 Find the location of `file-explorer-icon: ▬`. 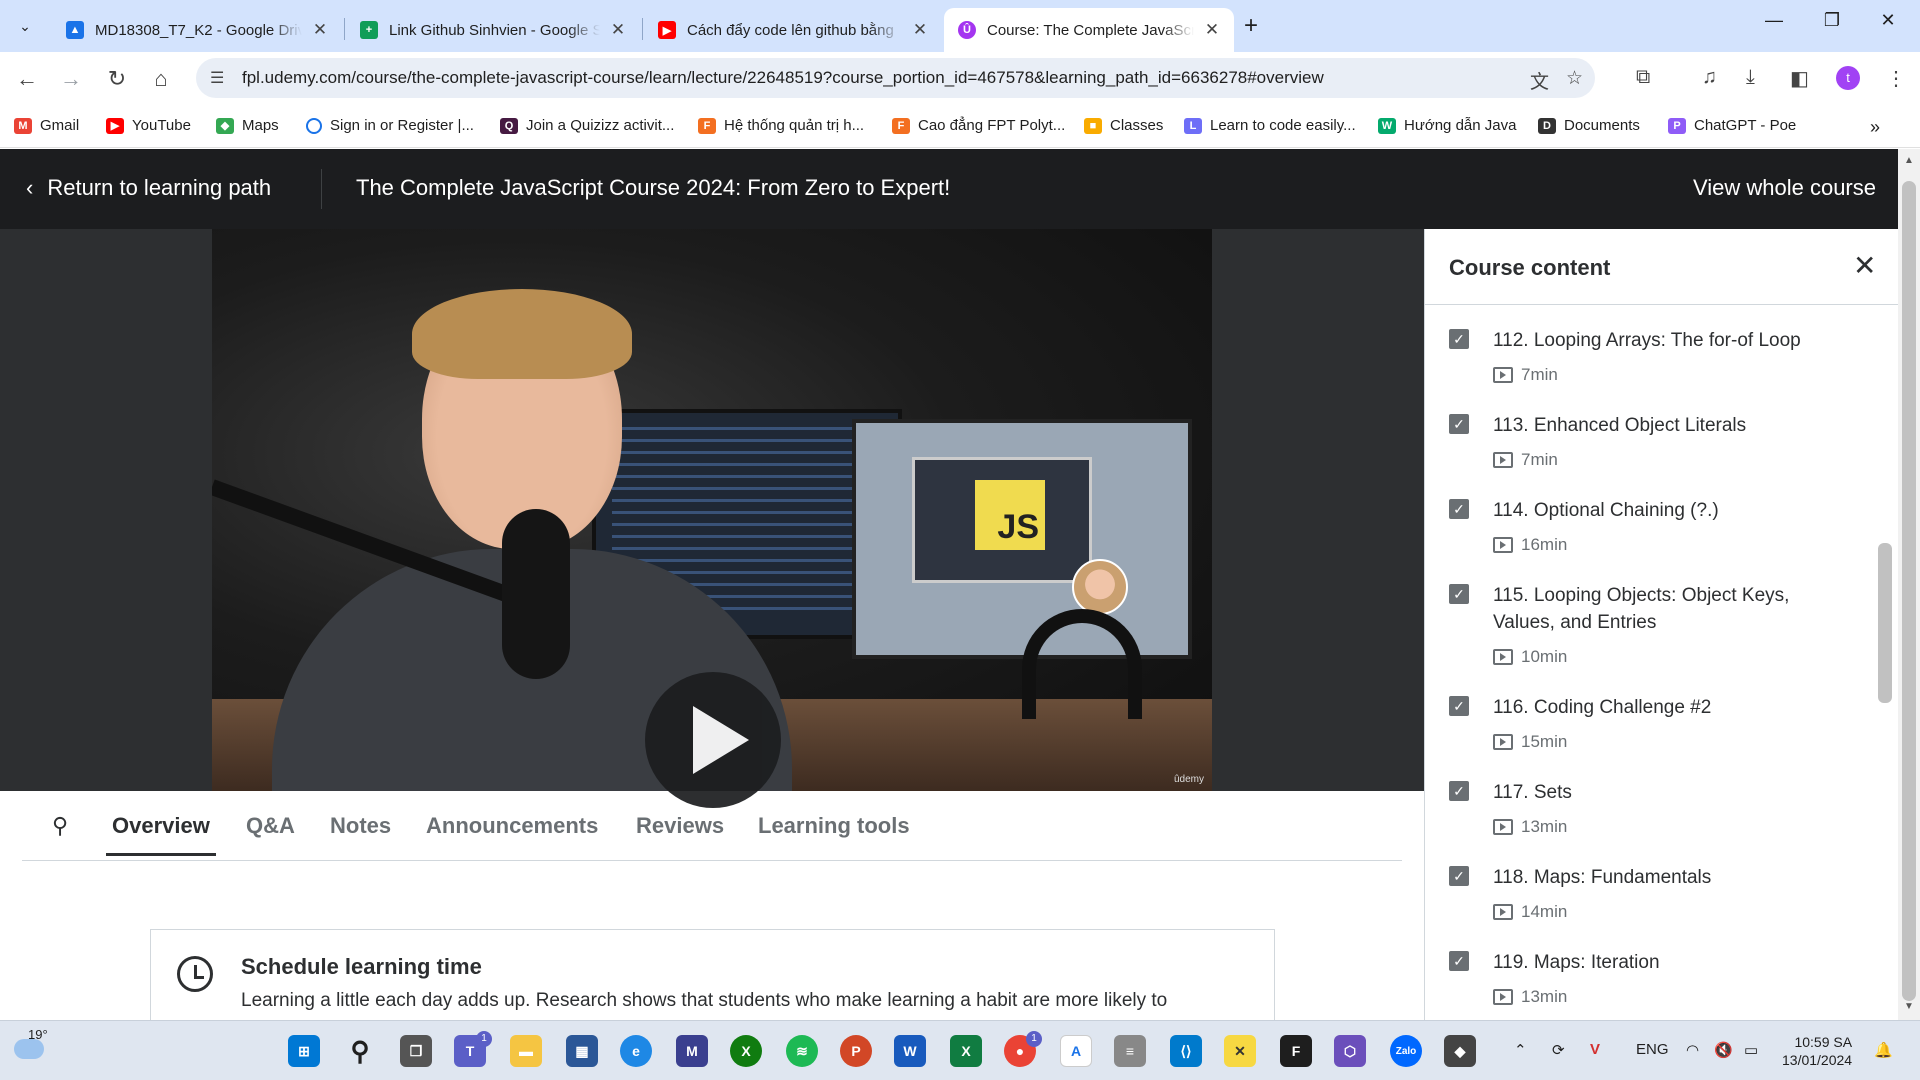

file-explorer-icon: ▬ is located at coordinates (526, 1051).